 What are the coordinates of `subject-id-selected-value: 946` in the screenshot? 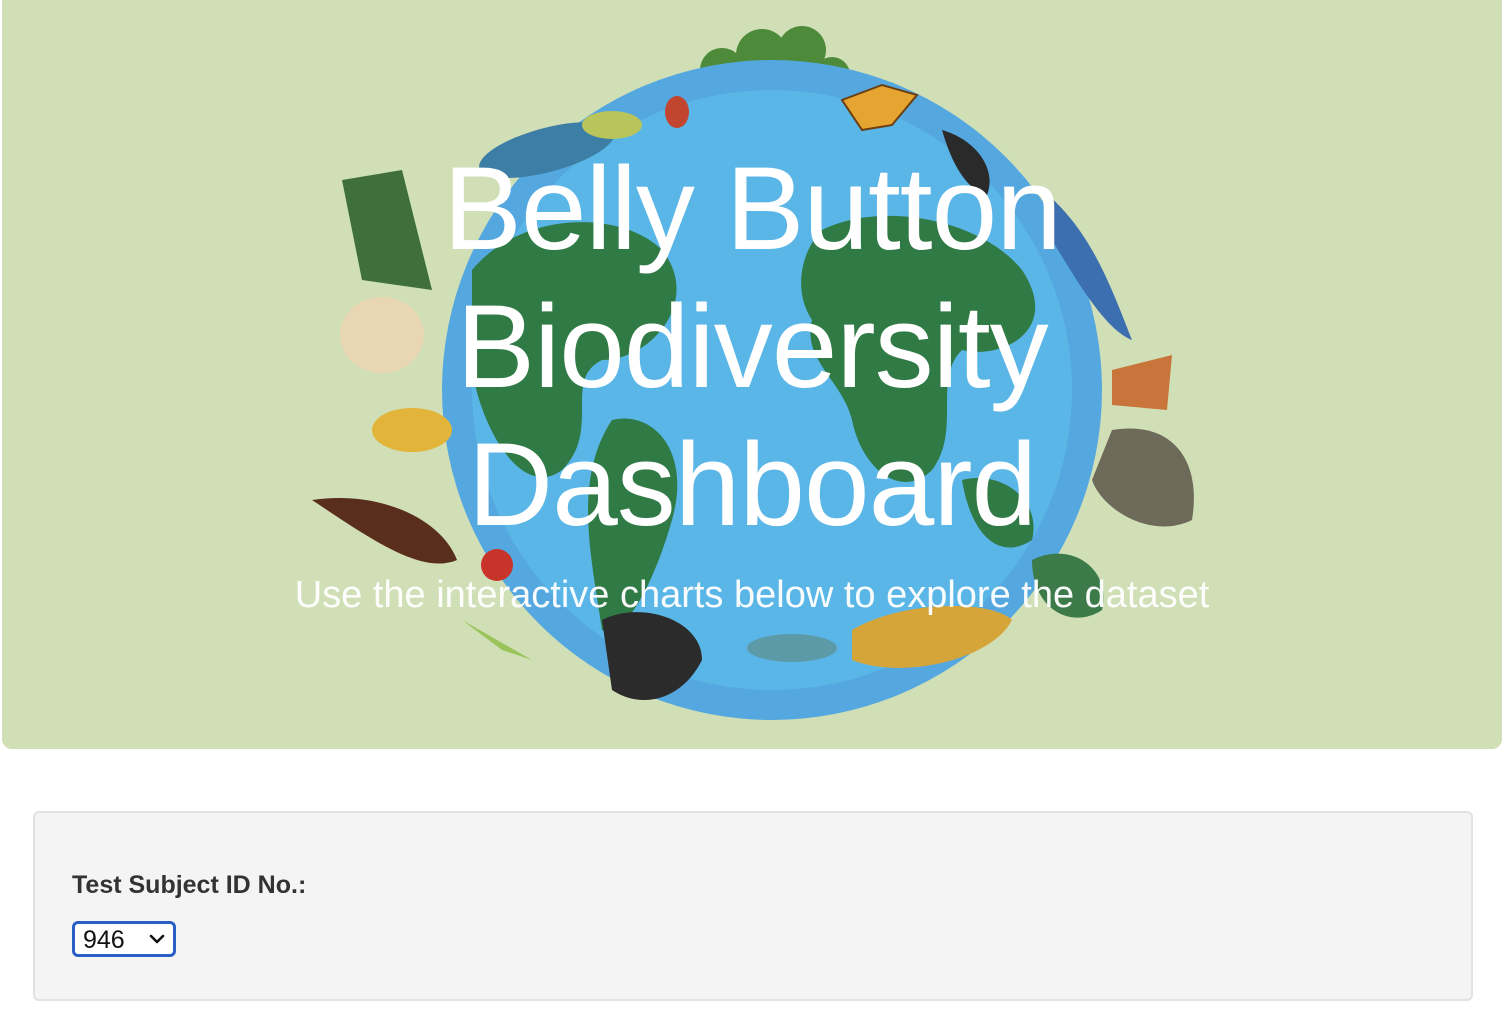 It's located at (104, 940).